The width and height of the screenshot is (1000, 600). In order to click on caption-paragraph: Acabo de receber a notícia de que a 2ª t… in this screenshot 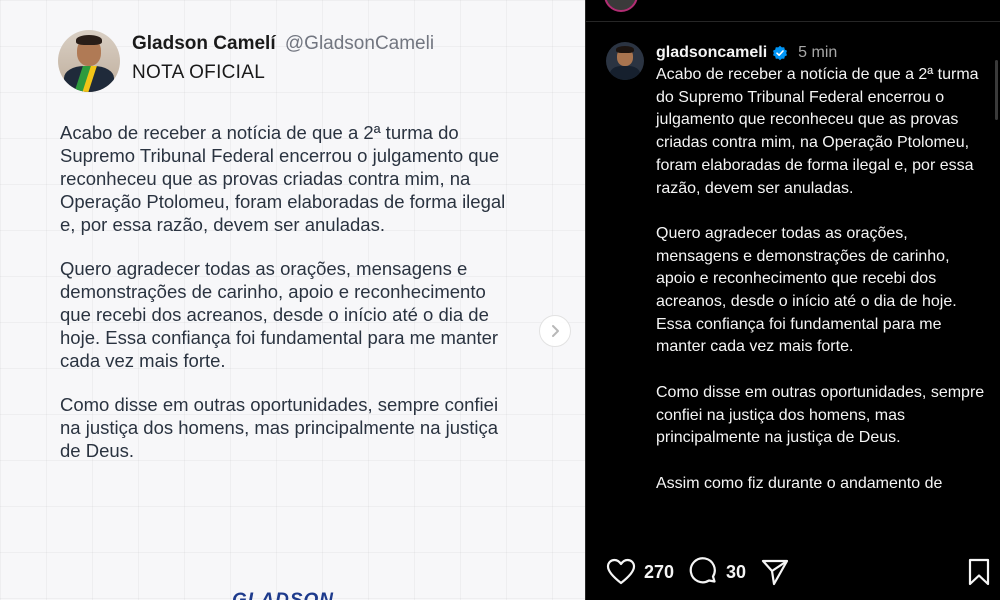, I will do `click(817, 131)`.